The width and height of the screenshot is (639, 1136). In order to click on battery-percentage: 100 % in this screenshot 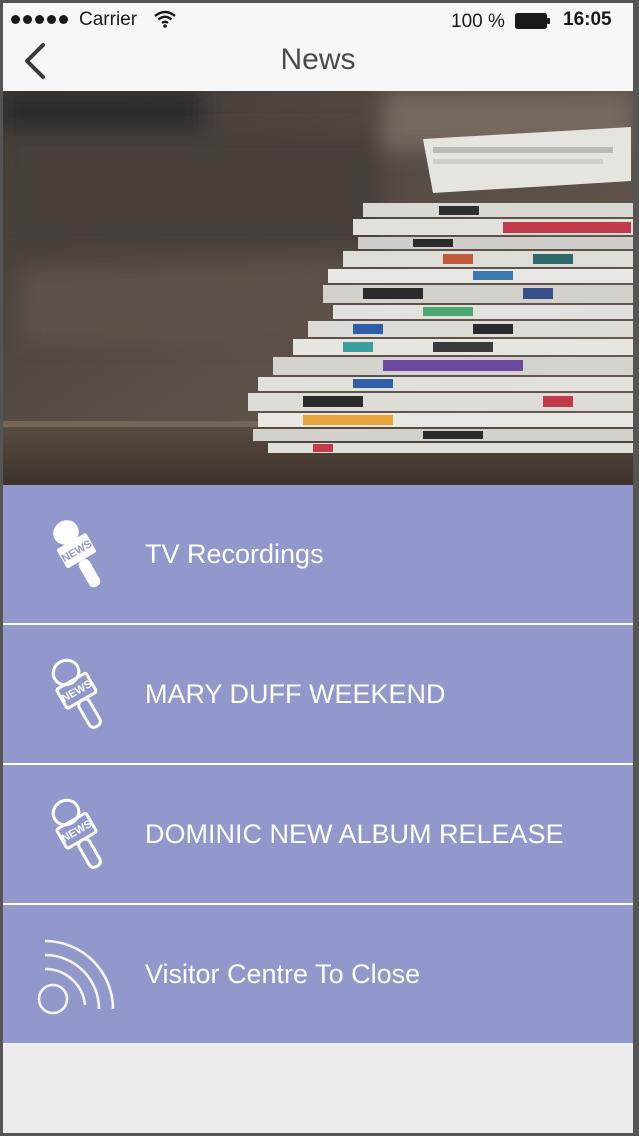, I will do `click(478, 21)`.